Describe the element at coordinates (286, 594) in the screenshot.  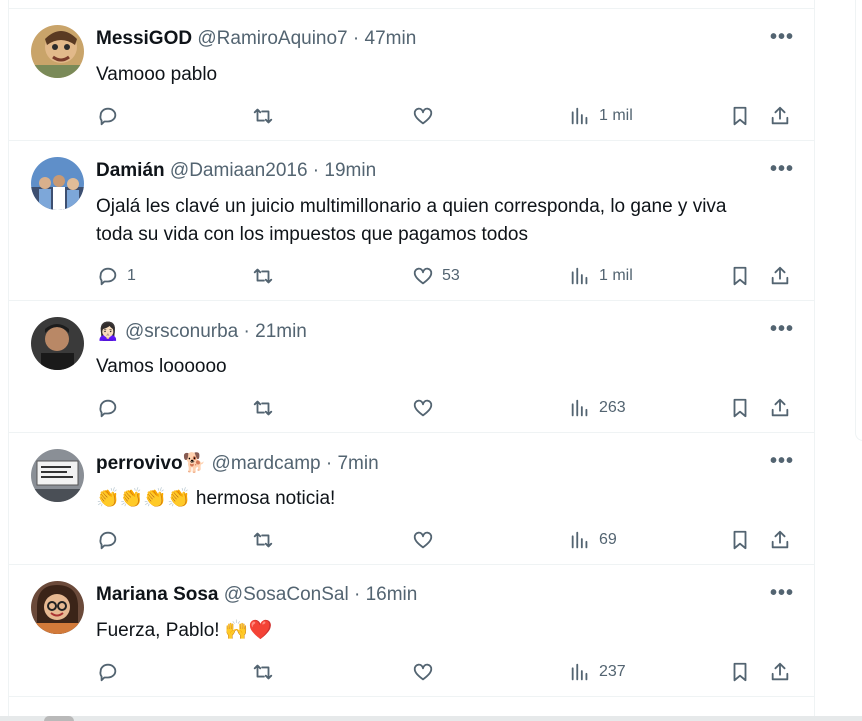
I see `user-handle: @SosaConSal` at that location.